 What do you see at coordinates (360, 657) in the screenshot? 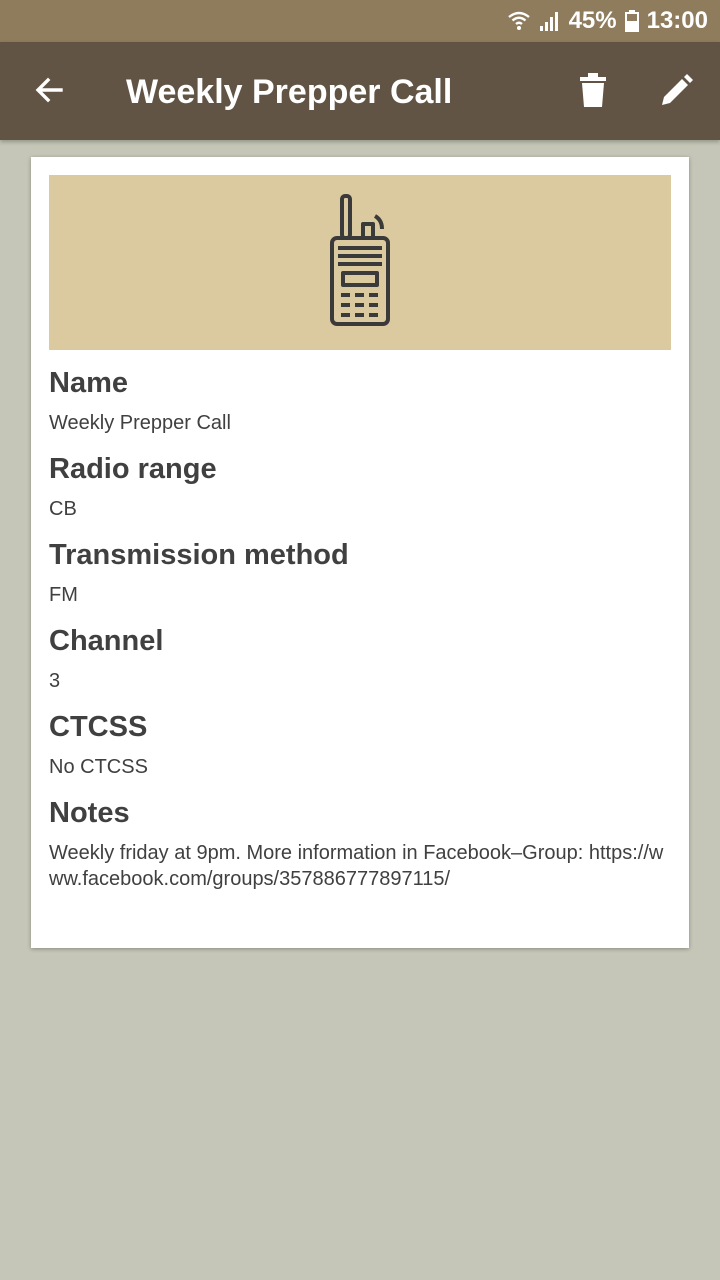
I see `field-channel: Channel 3` at bounding box center [360, 657].